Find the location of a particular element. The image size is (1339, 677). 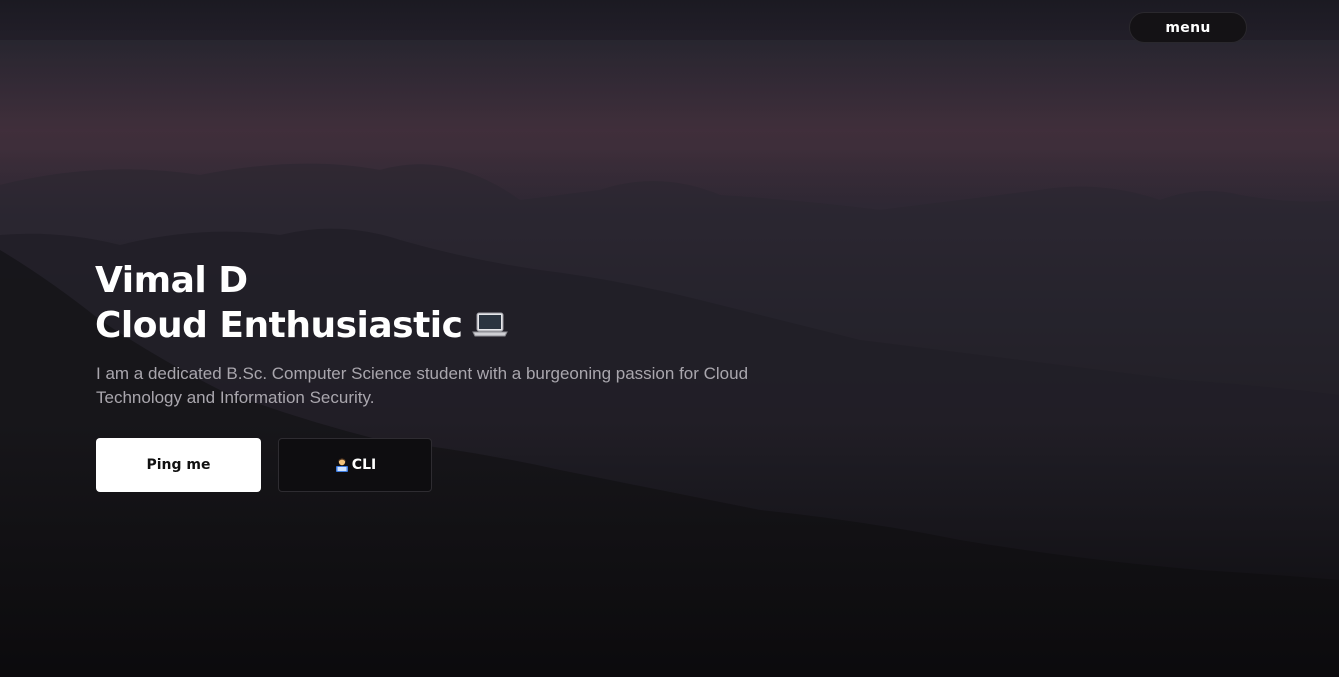

hero-title: Vimal D Cloud Enthusiastic is located at coordinates (302, 303).